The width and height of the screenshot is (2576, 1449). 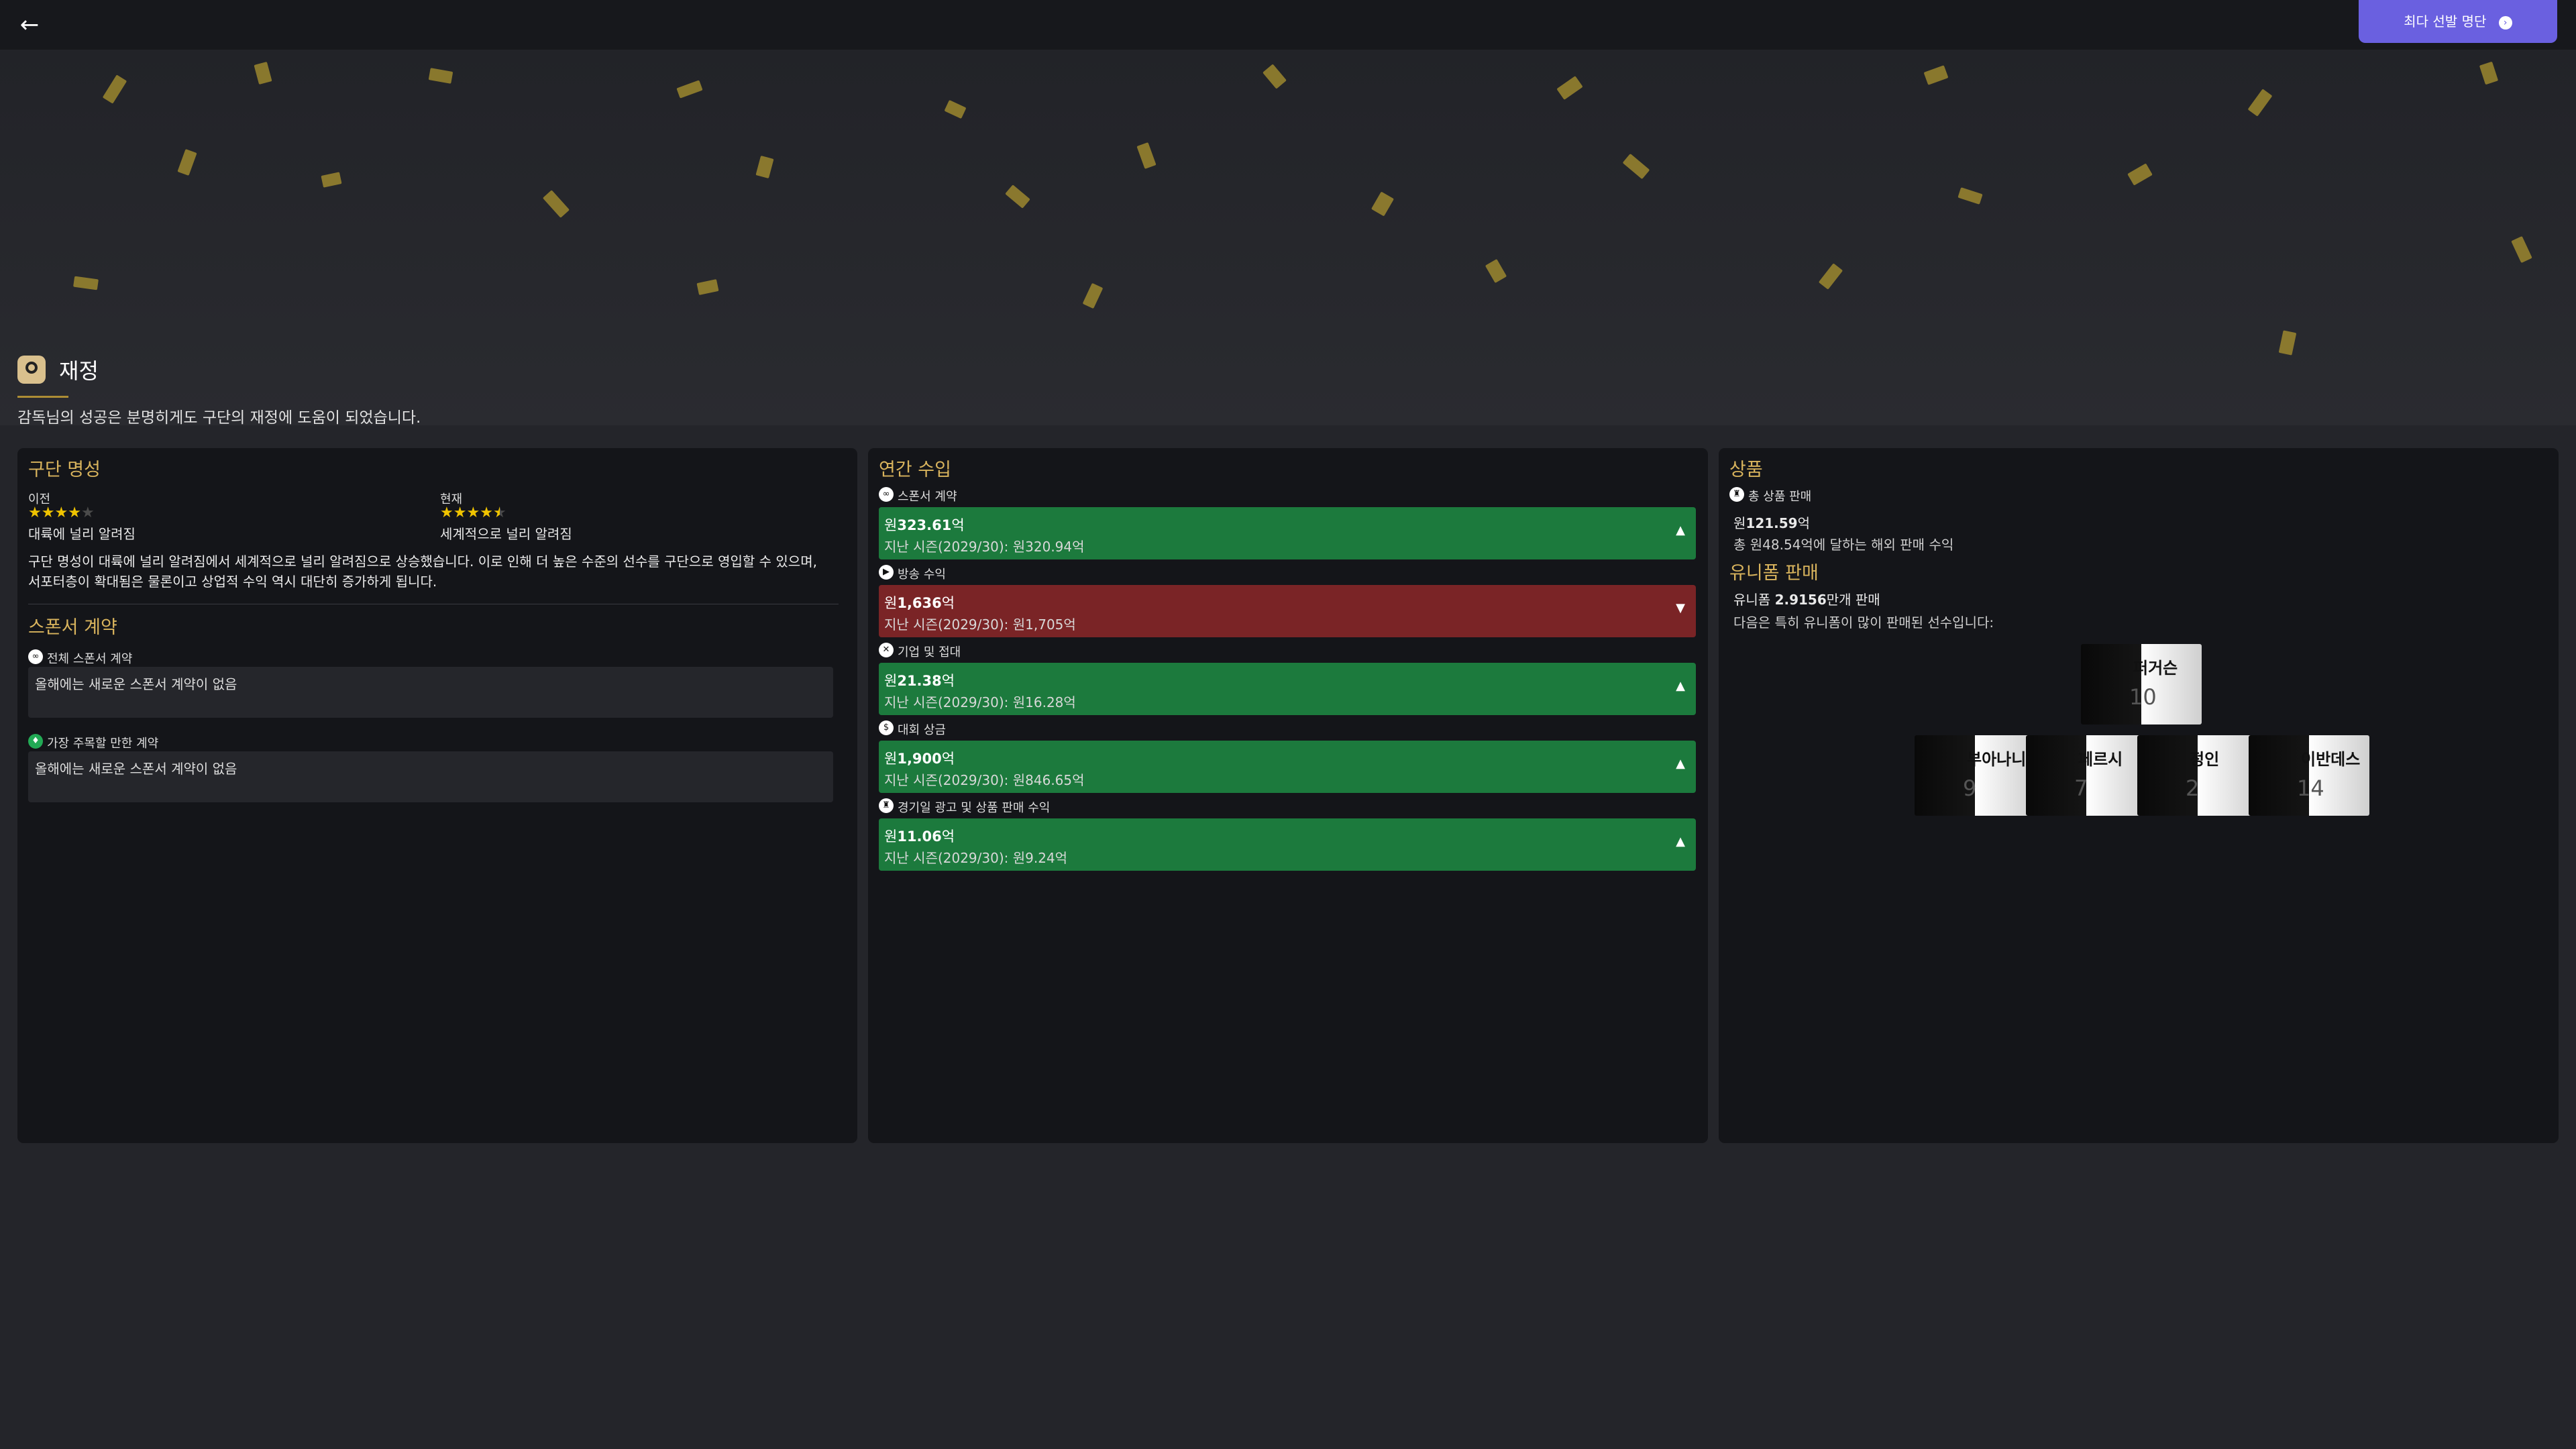 I want to click on page-title: 재정, so click(x=79, y=371).